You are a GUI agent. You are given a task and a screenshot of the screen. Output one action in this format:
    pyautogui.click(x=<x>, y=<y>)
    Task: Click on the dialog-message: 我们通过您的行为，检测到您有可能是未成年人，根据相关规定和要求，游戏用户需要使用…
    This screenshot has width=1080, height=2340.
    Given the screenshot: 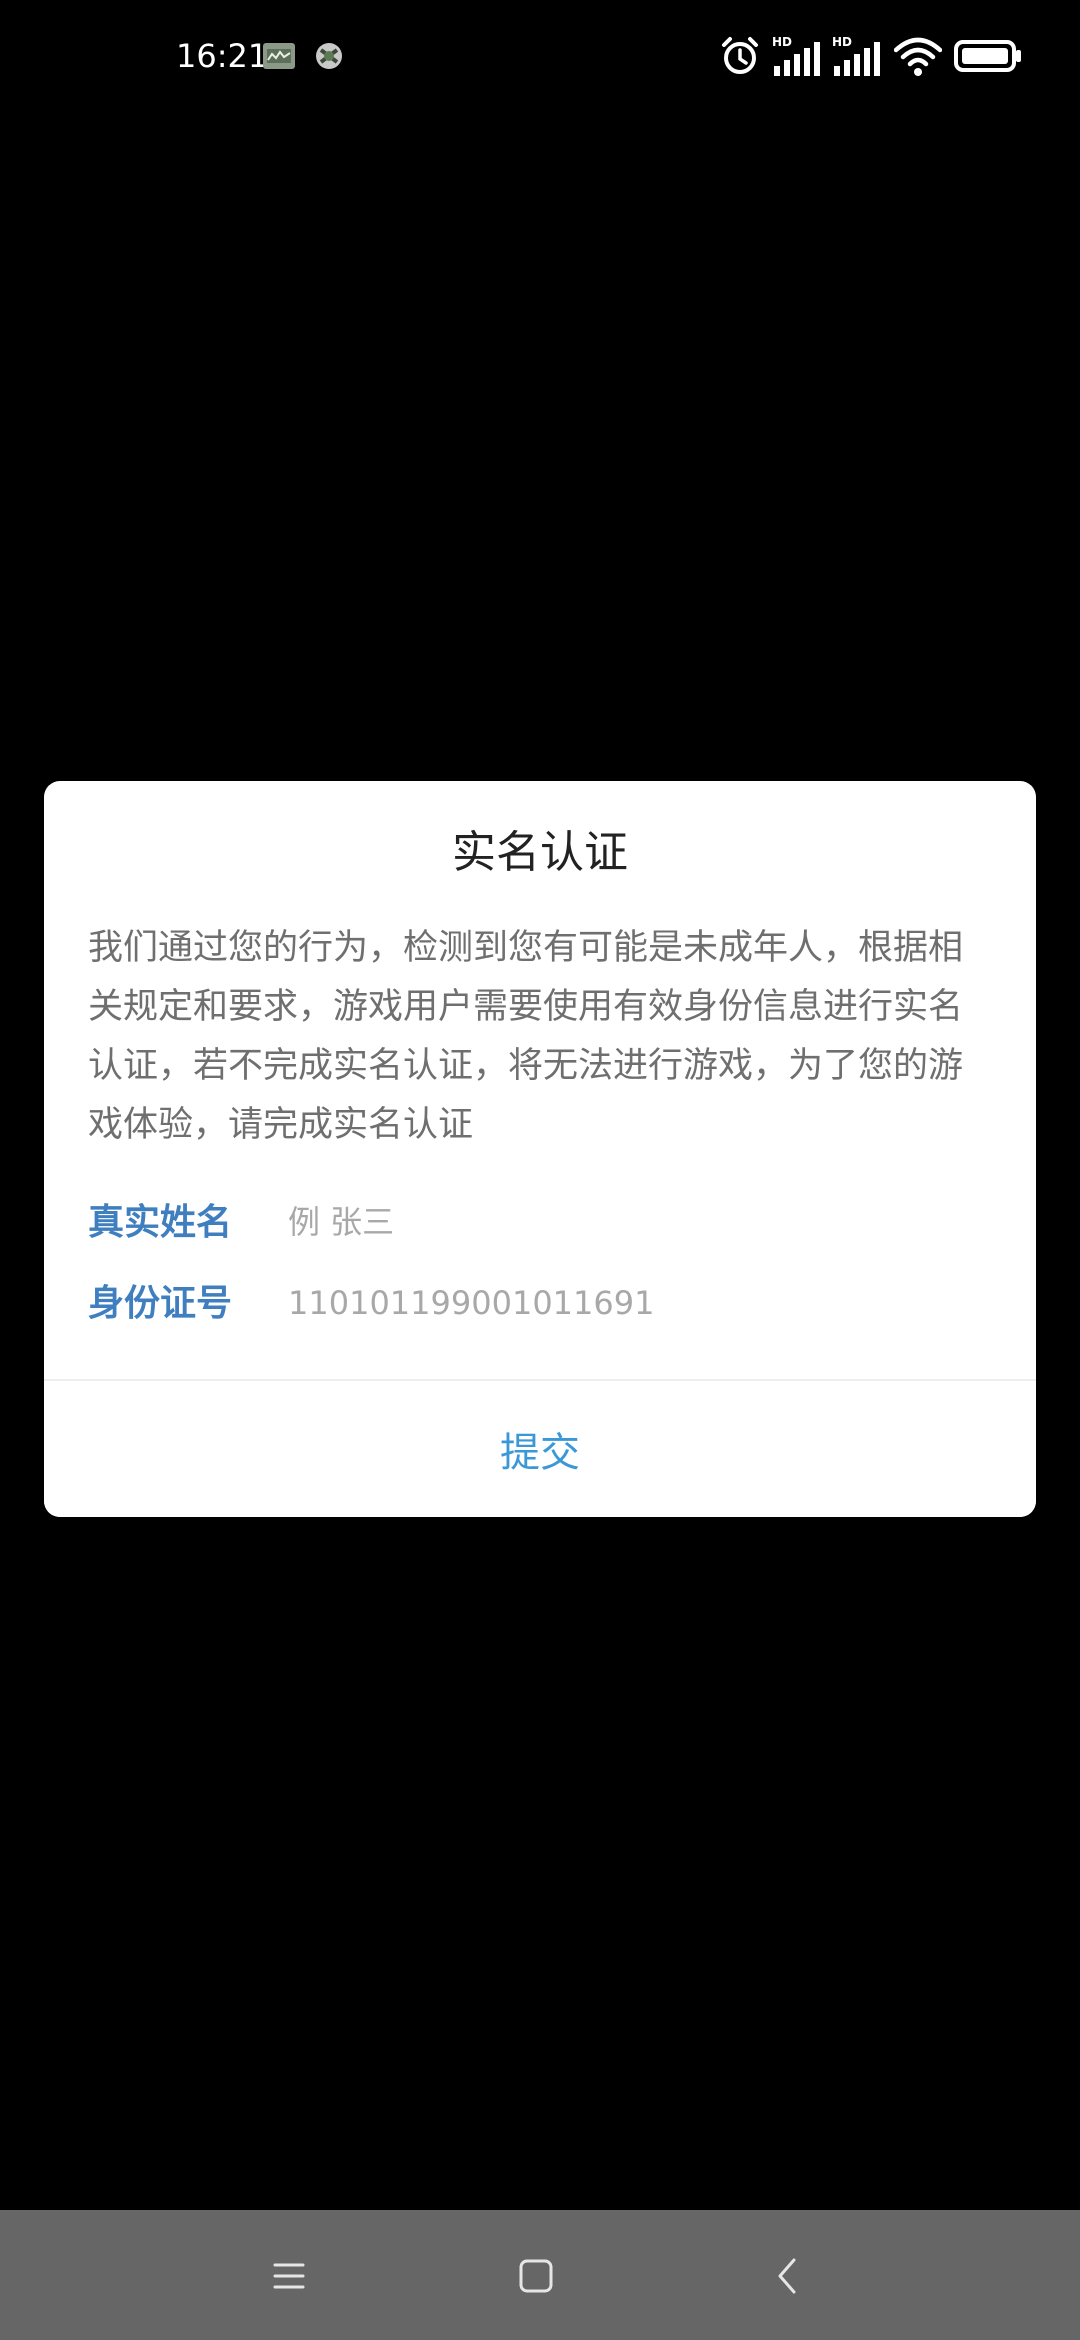 What is the action you would take?
    pyautogui.click(x=526, y=1036)
    